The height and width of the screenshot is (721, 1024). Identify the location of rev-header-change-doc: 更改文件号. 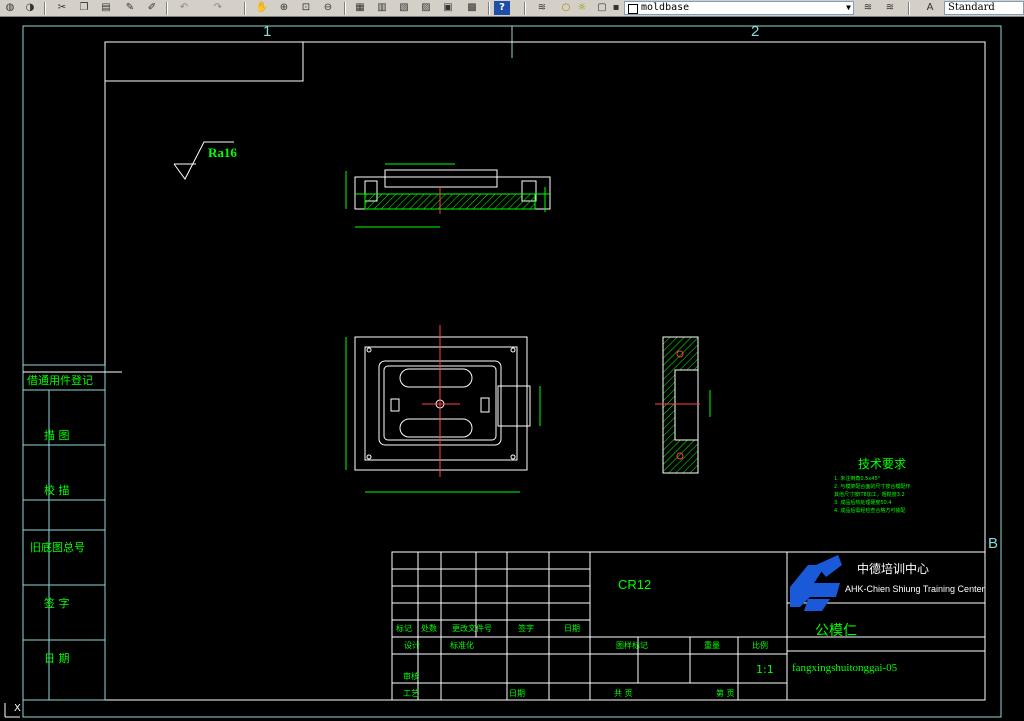
(472, 628).